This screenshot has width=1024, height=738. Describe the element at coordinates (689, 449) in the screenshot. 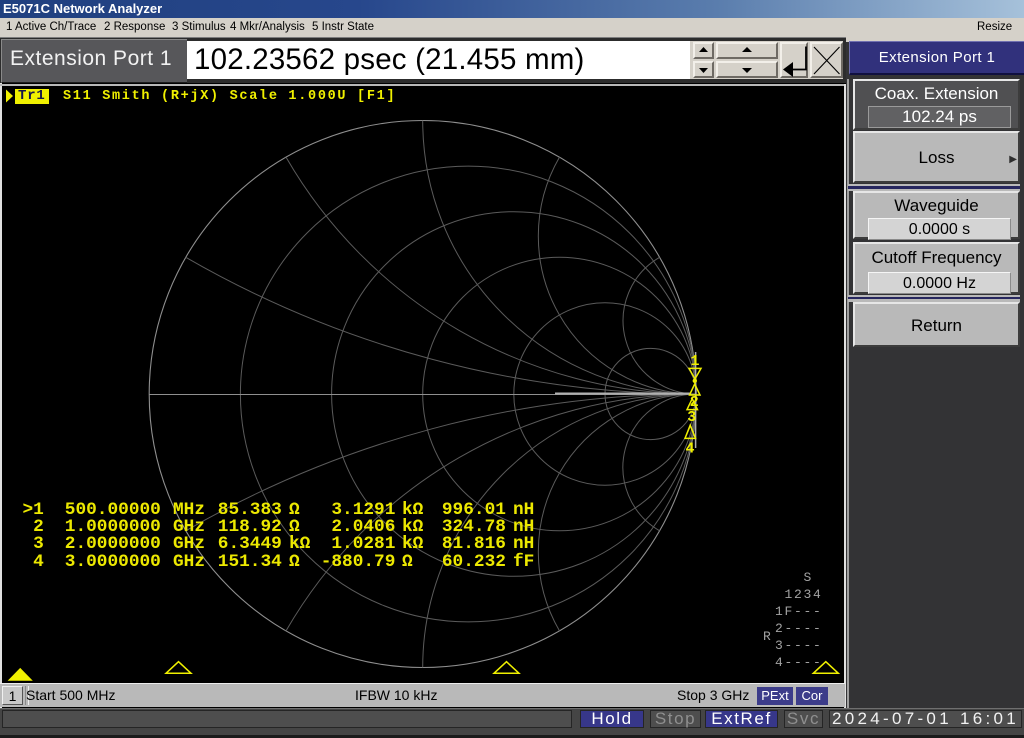

I see `svg-text: 4` at that location.